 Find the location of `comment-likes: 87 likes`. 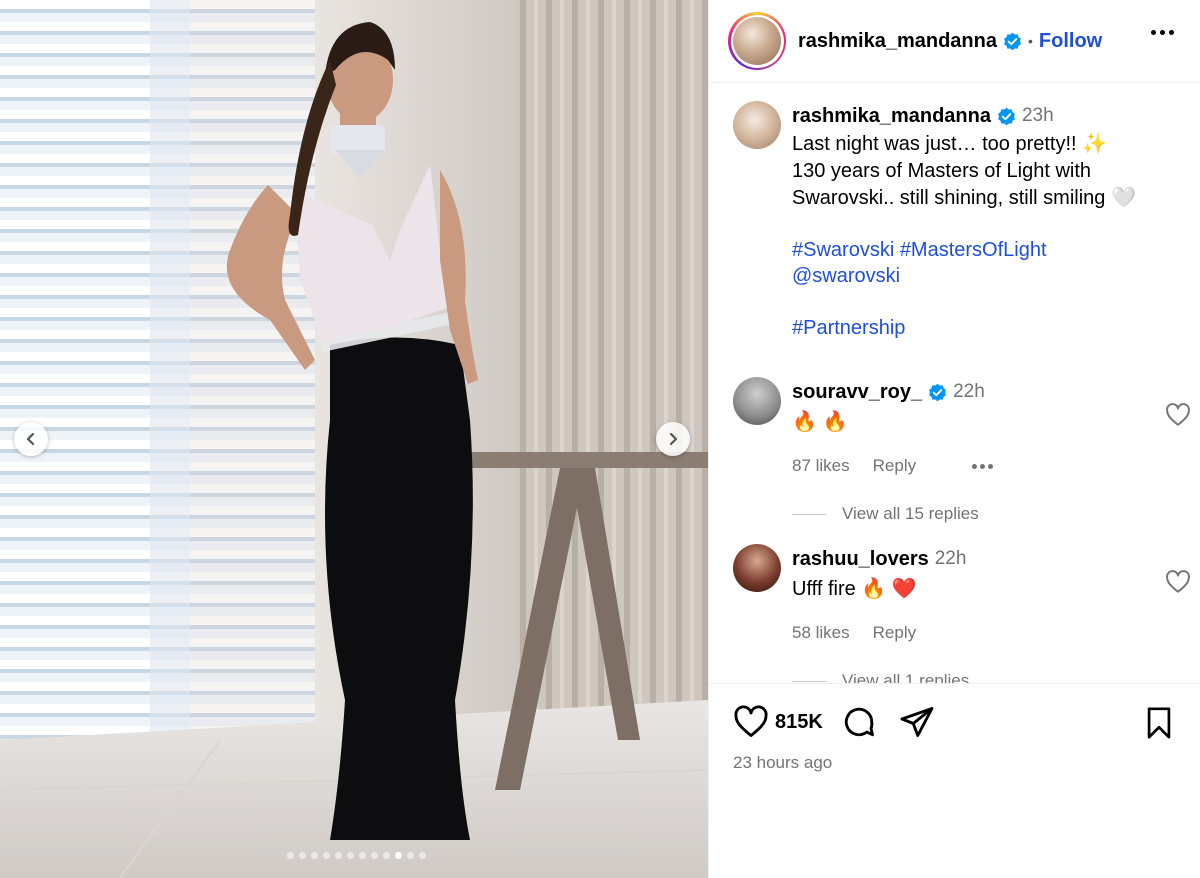

comment-likes: 87 likes is located at coordinates (821, 466).